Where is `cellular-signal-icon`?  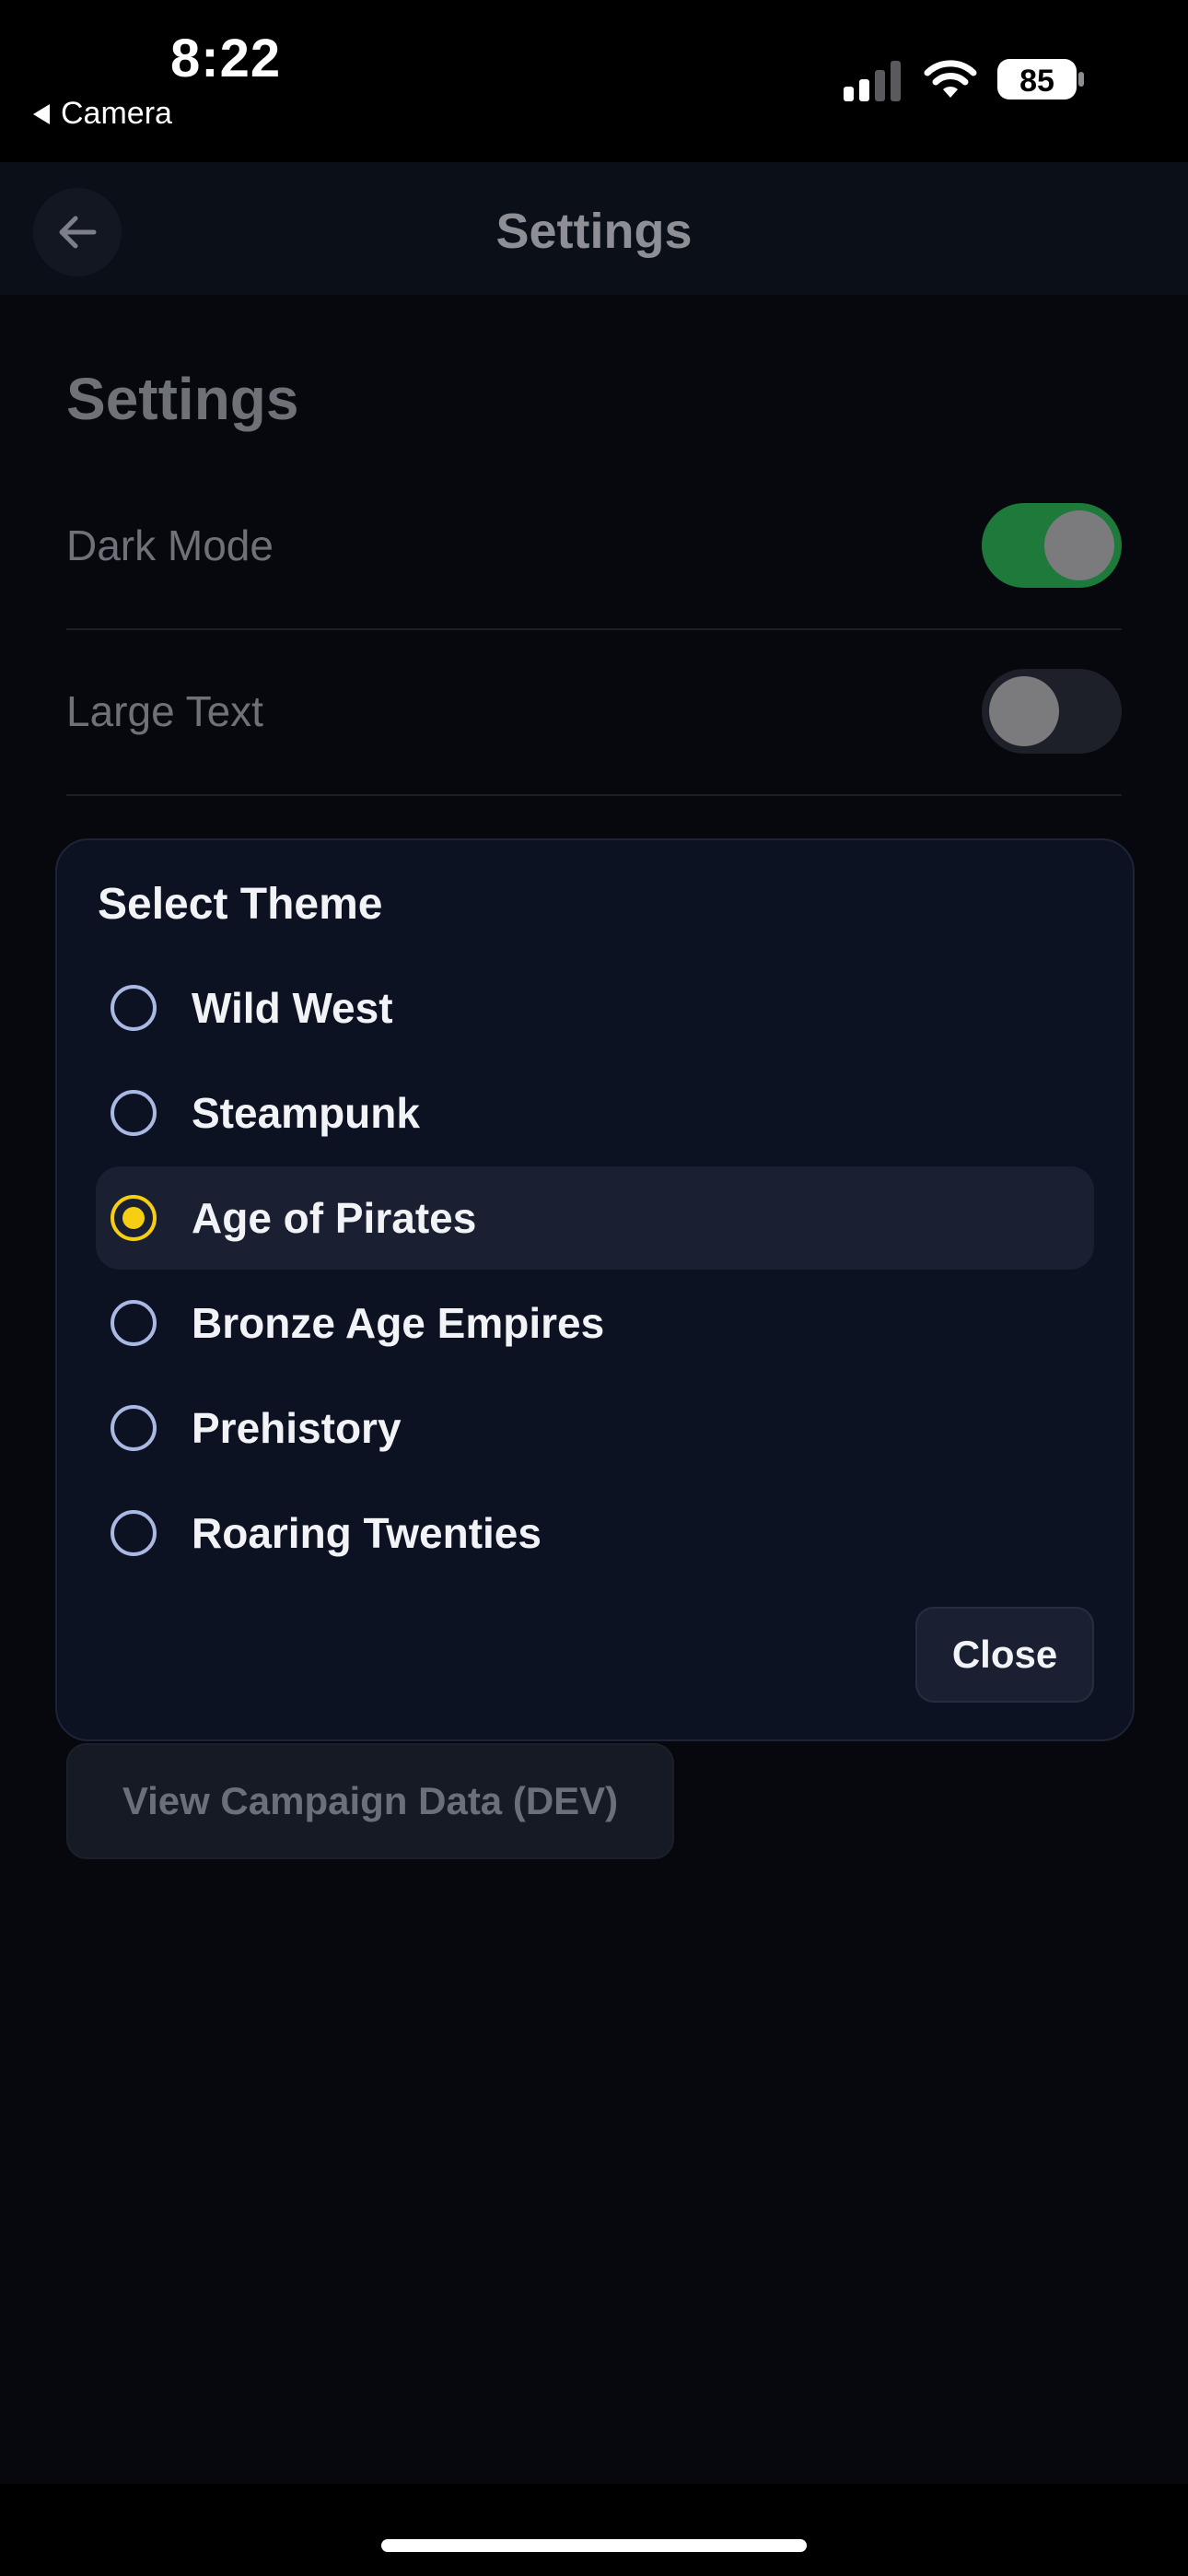 cellular-signal-icon is located at coordinates (872, 81).